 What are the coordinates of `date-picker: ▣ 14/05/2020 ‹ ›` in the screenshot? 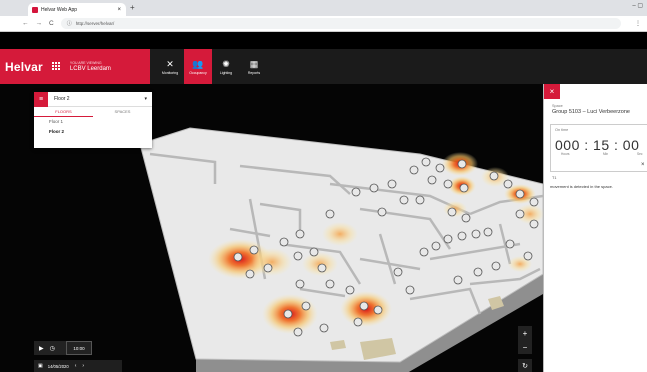 It's located at (78, 366).